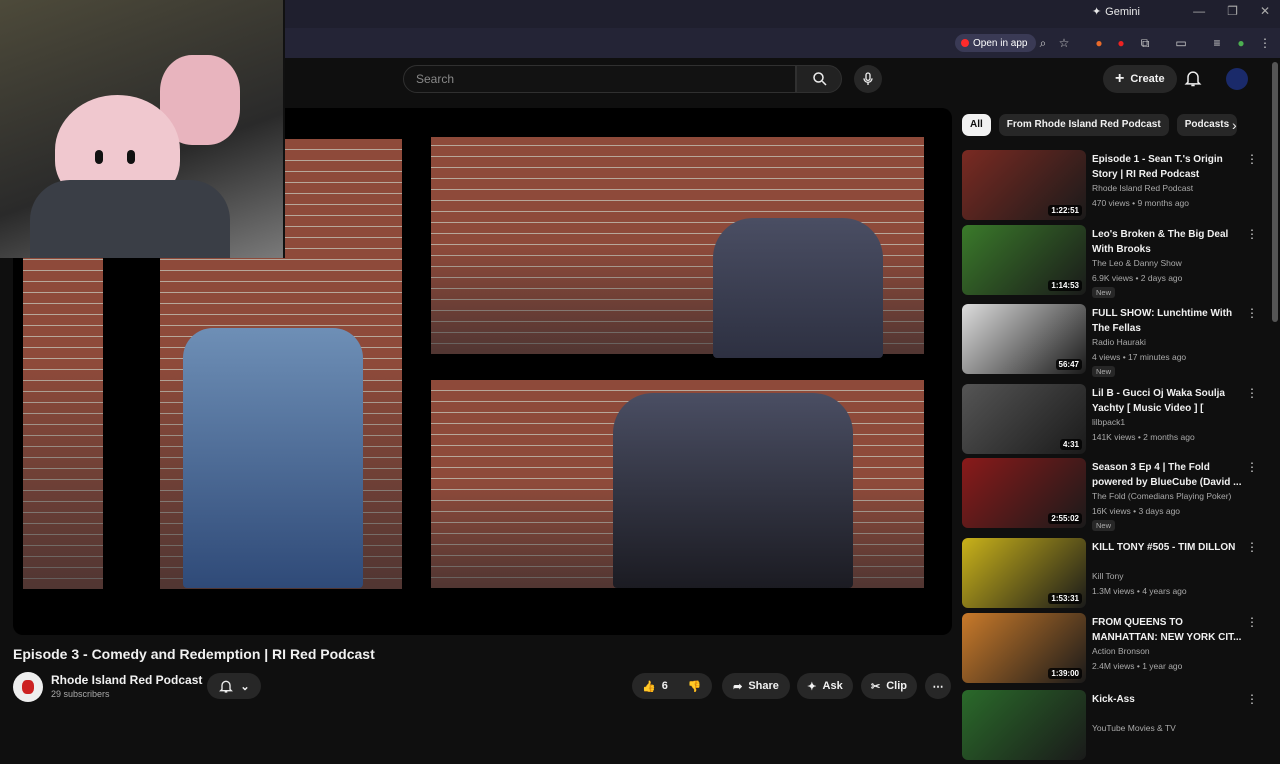  I want to click on guest-figure, so click(273, 458).